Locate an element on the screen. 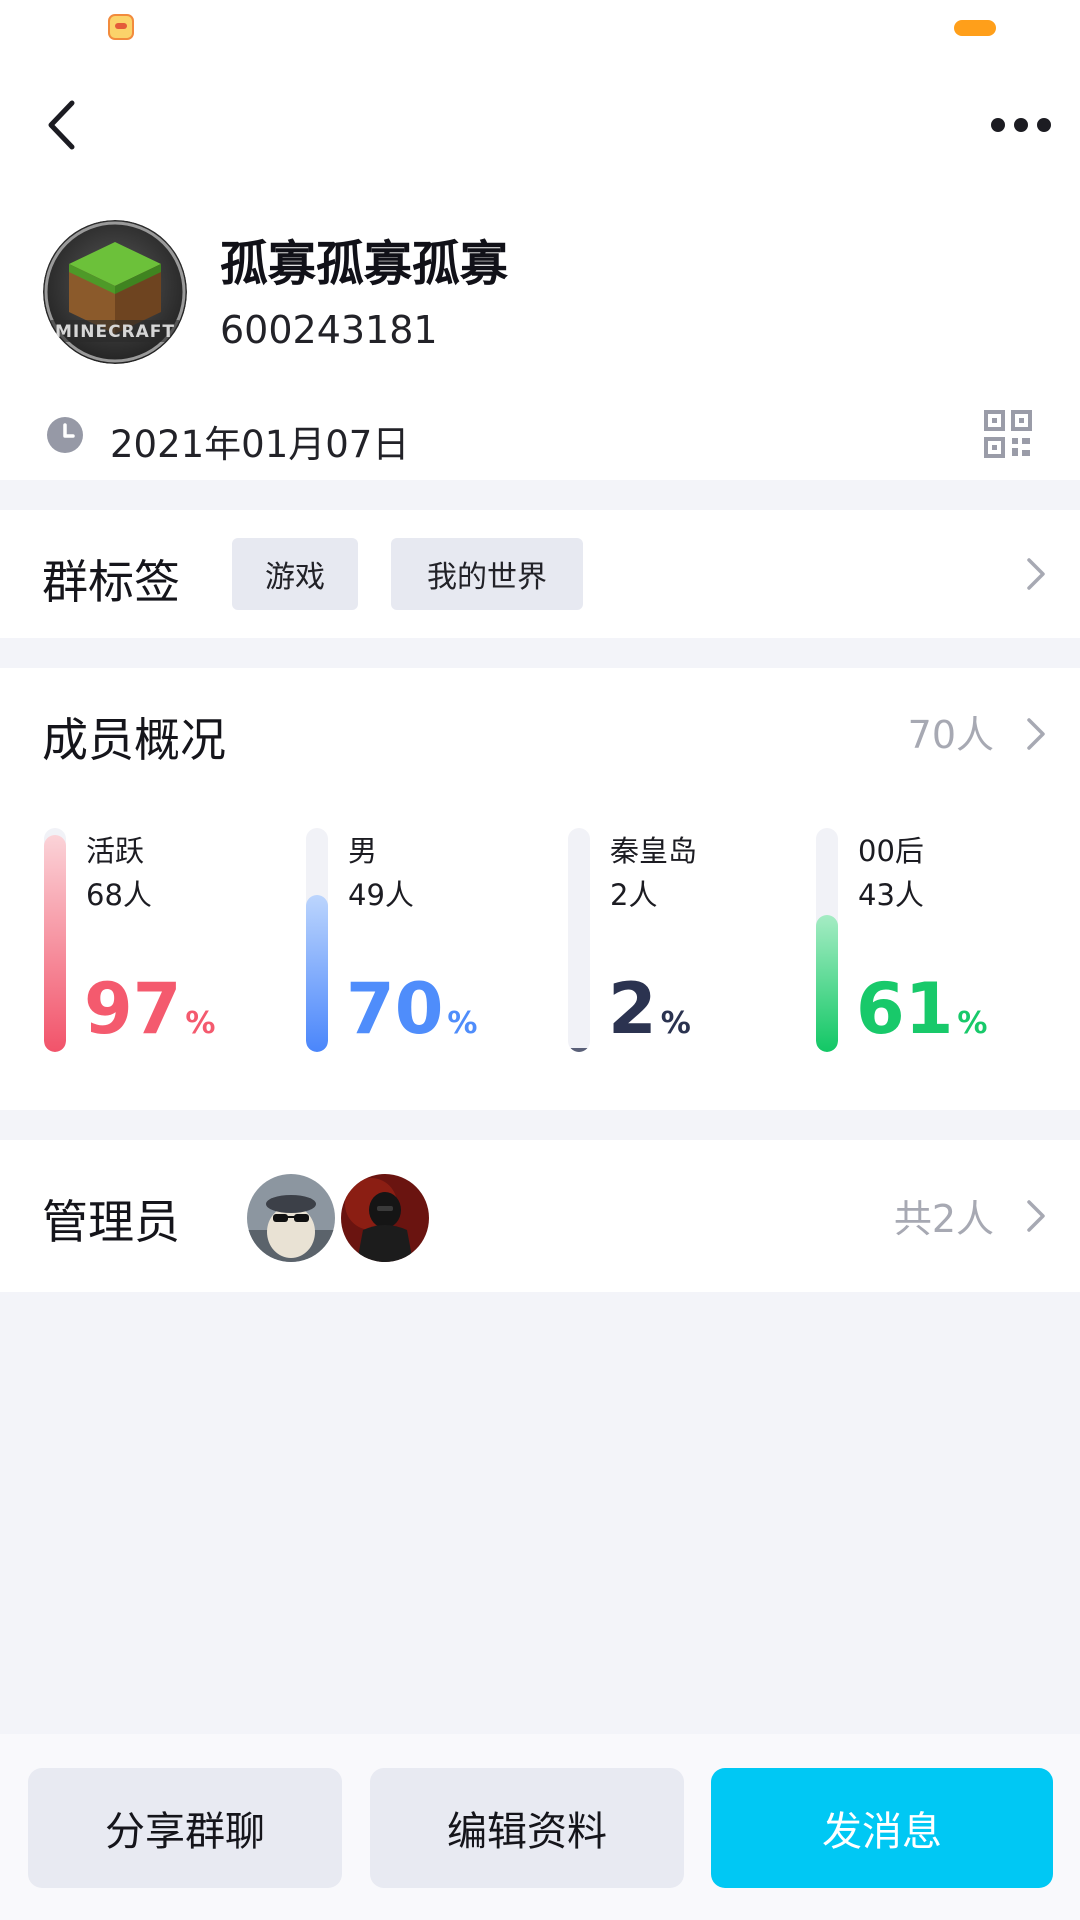 Image resolution: width=1080 pixels, height=1920 pixels. admin-avatar-soldier is located at coordinates (385, 1218).